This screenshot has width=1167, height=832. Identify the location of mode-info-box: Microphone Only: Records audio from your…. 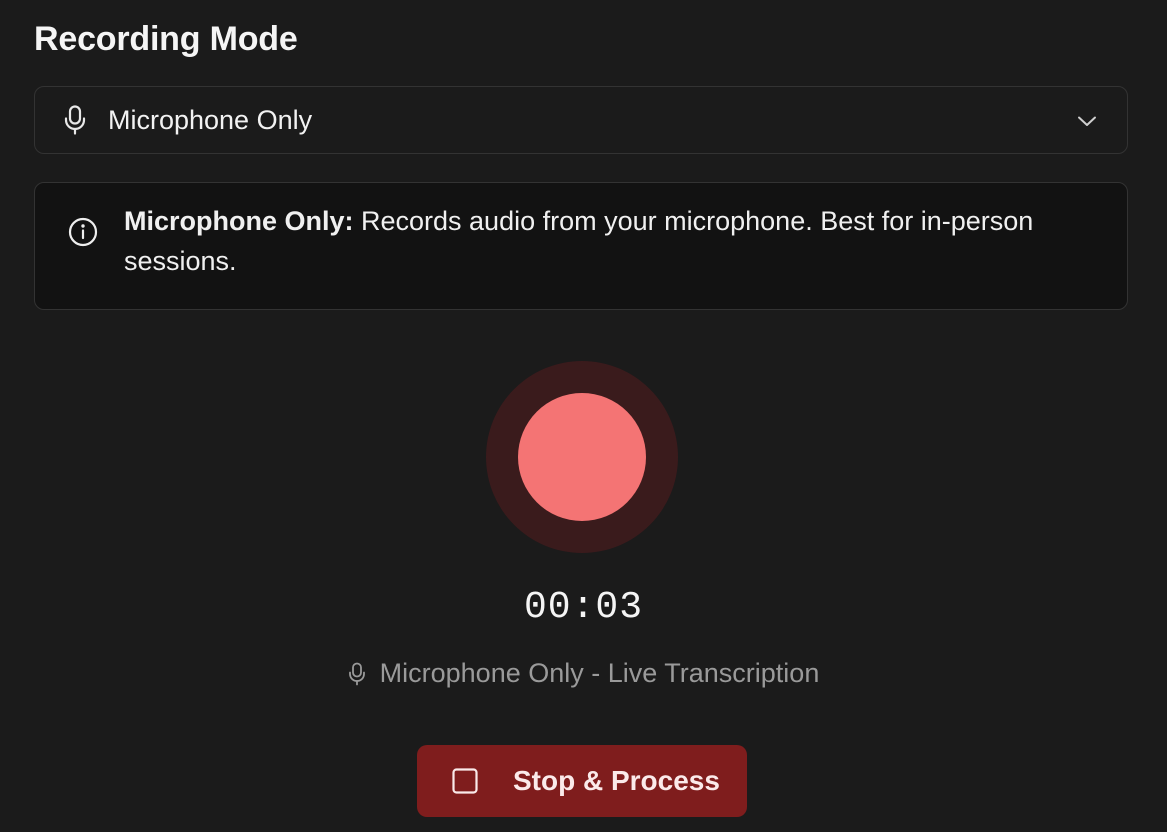
(581, 246).